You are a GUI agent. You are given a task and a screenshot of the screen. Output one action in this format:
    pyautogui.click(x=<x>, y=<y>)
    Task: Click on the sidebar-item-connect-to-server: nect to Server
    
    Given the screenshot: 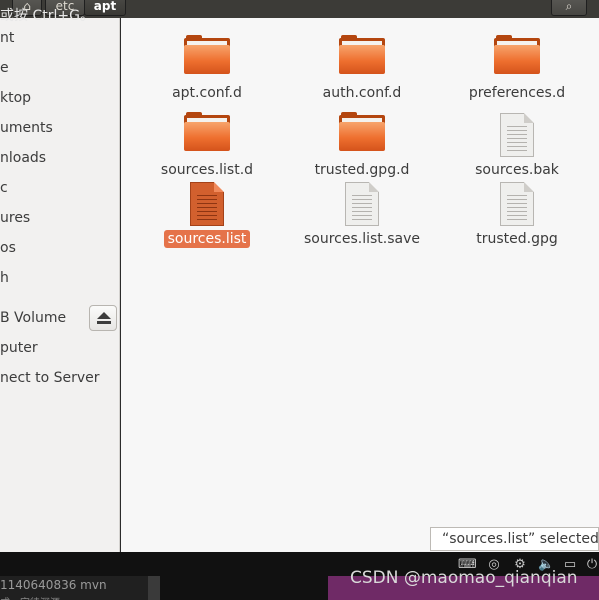 What is the action you would take?
    pyautogui.click(x=60, y=378)
    